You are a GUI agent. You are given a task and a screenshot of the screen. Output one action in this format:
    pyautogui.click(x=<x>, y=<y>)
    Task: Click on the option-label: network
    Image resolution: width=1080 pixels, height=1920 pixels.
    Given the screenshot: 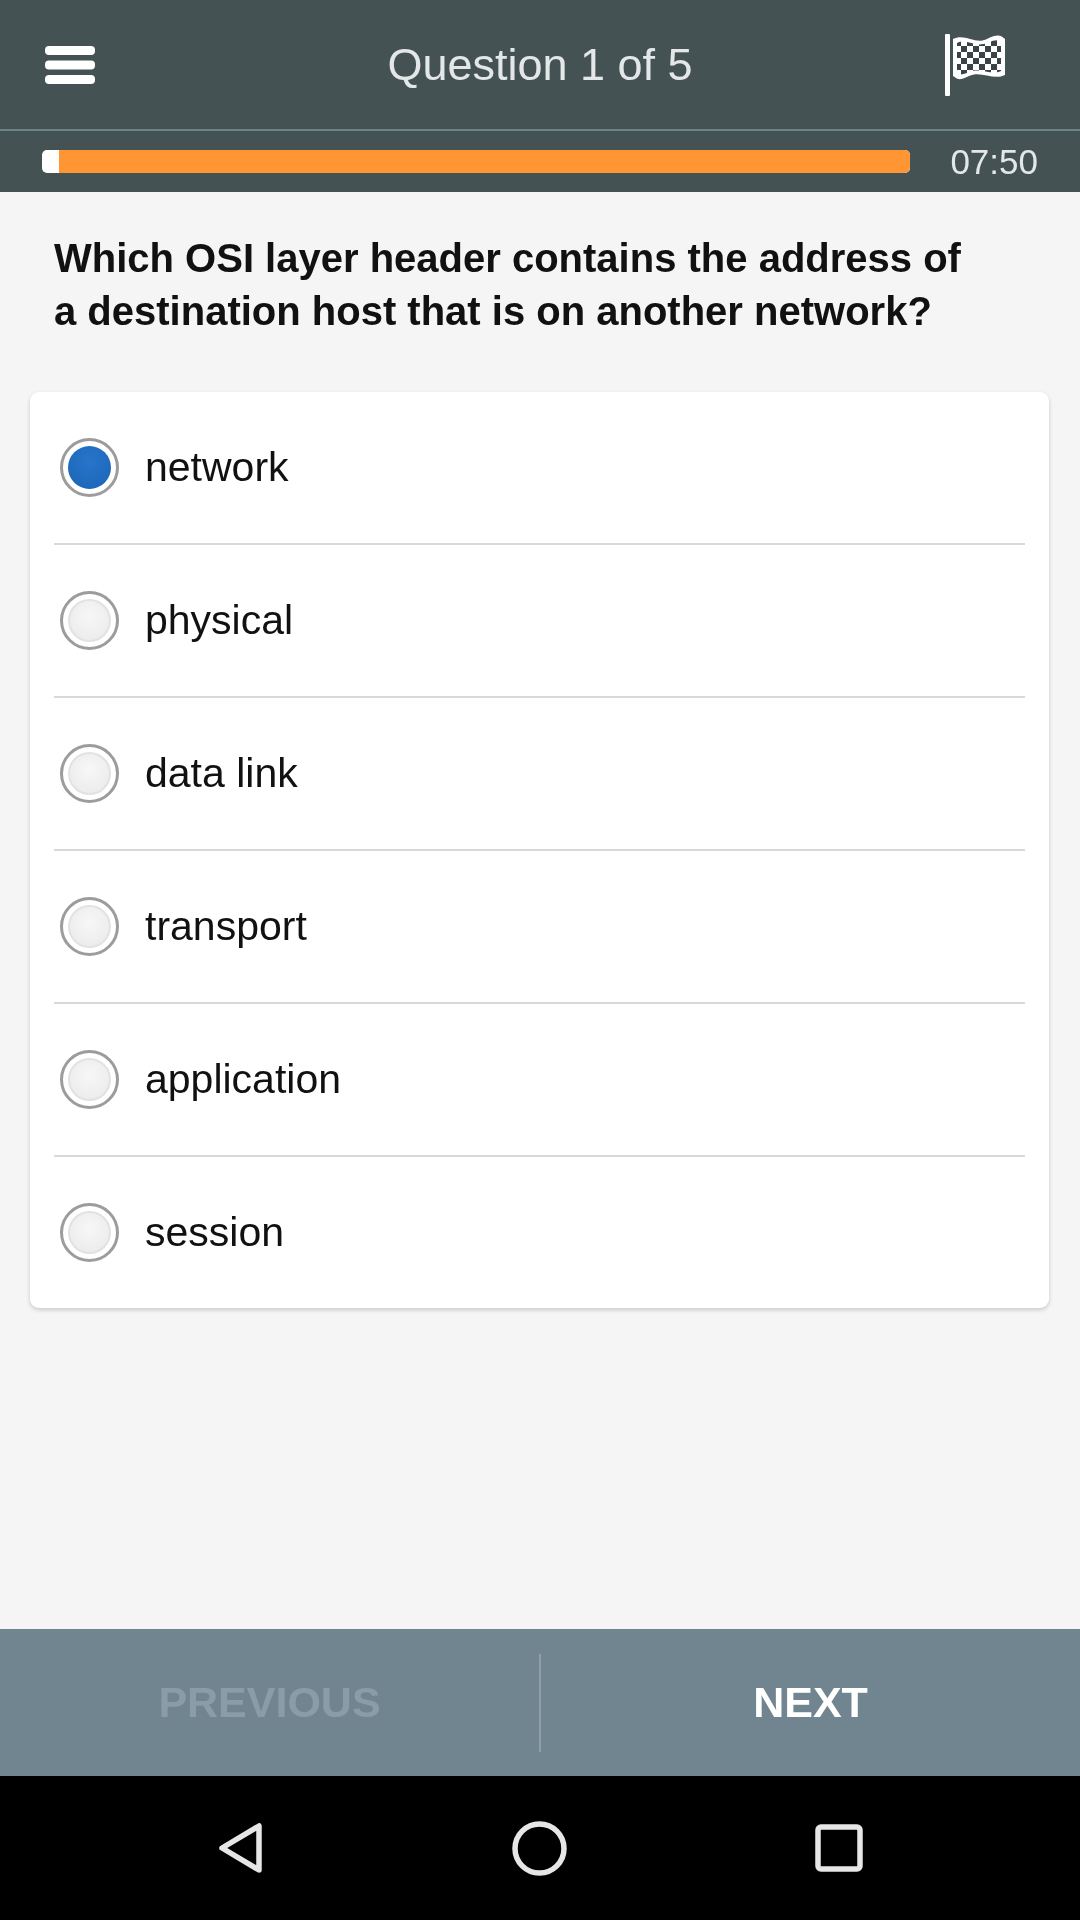 What is the action you would take?
    pyautogui.click(x=217, y=467)
    